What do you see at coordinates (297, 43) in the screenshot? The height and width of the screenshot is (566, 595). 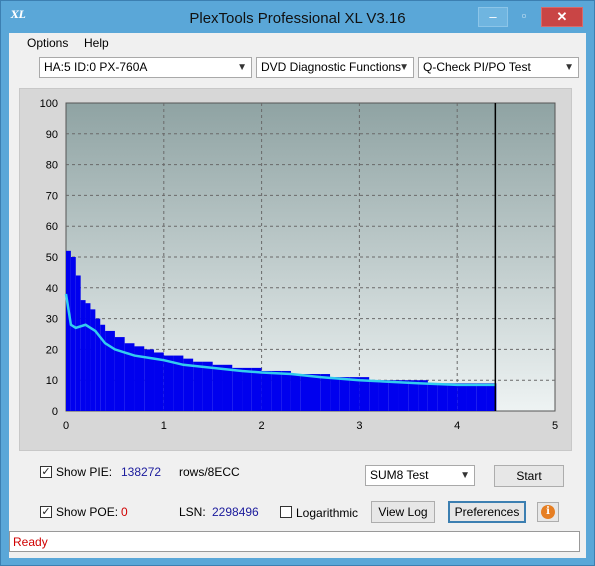 I see `menu-bar: Options Help` at bounding box center [297, 43].